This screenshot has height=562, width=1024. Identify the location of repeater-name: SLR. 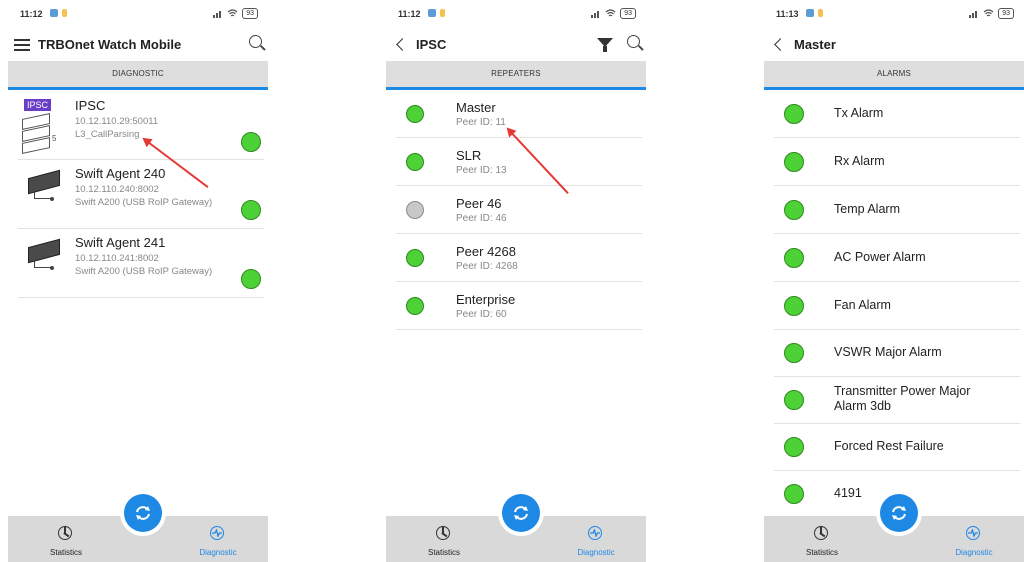
(469, 155).